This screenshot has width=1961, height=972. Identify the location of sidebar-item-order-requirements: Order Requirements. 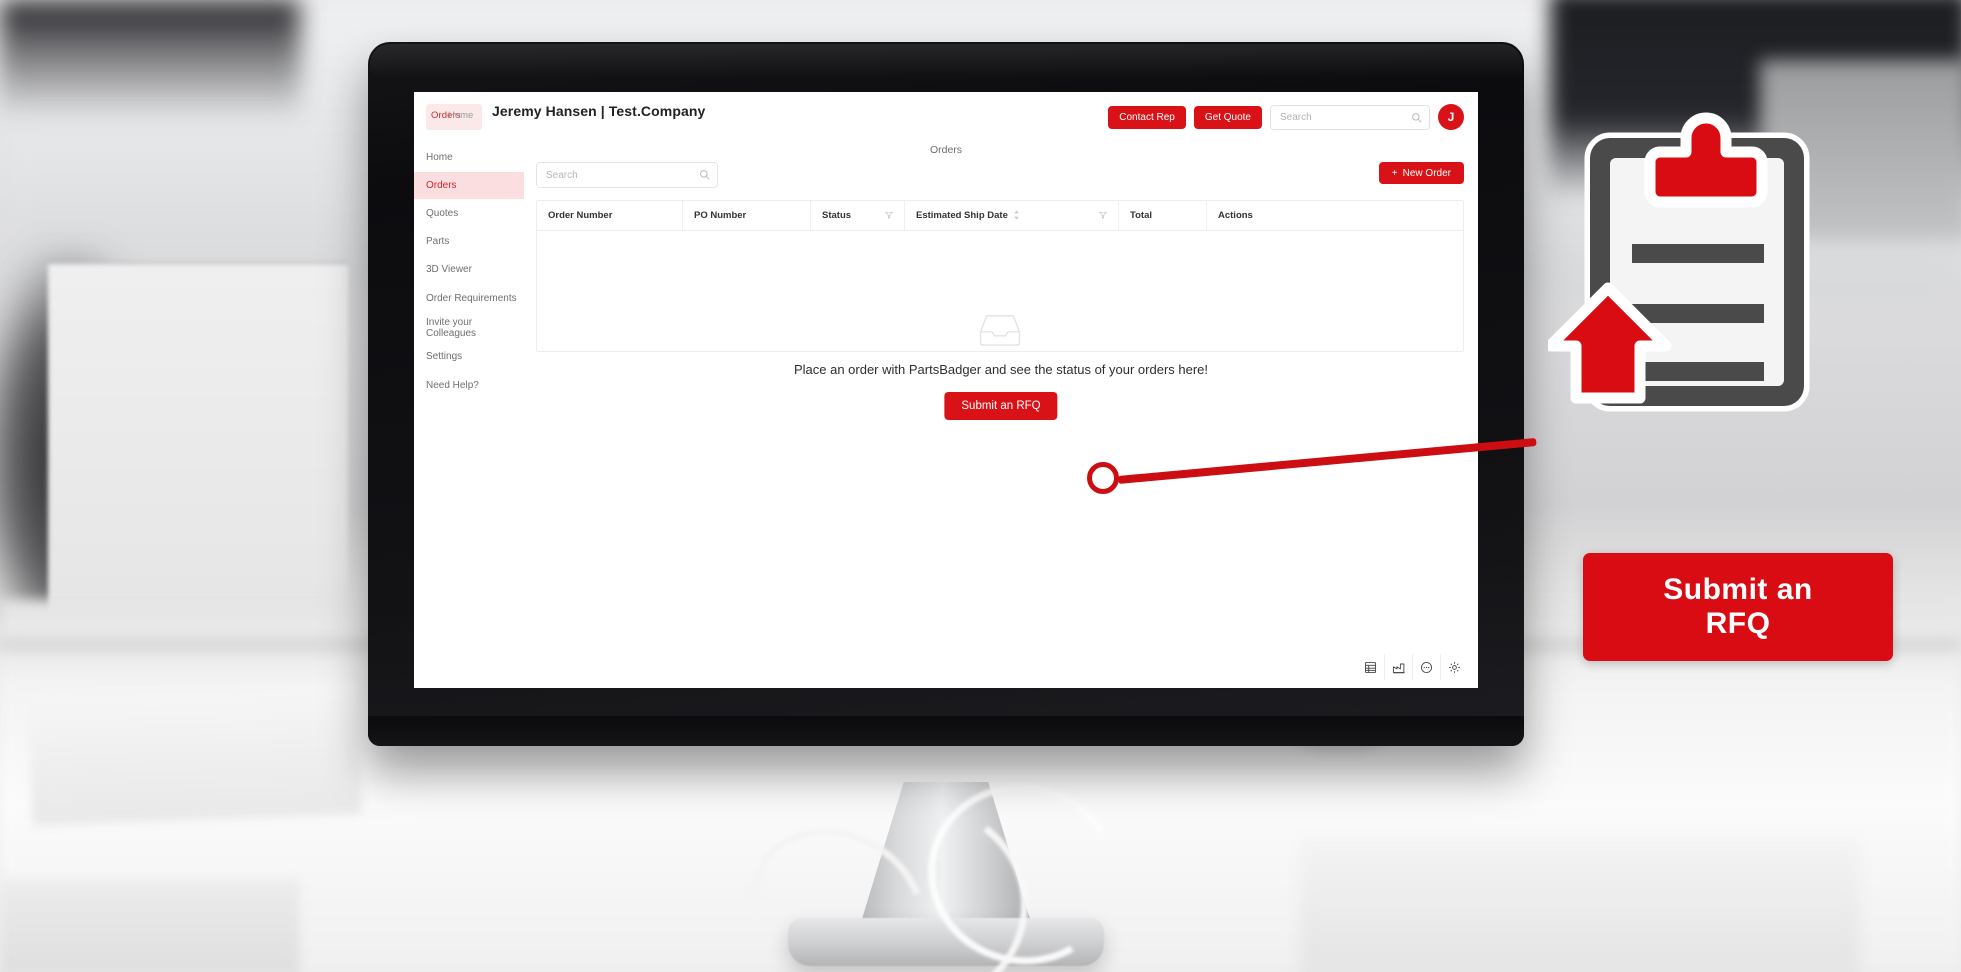
(469, 298).